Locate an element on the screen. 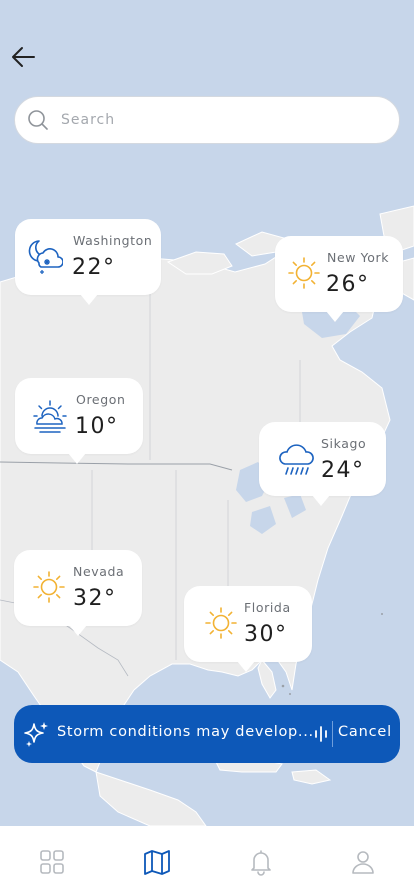 The width and height of the screenshot is (414, 896). map-icon is located at coordinates (157, 862).